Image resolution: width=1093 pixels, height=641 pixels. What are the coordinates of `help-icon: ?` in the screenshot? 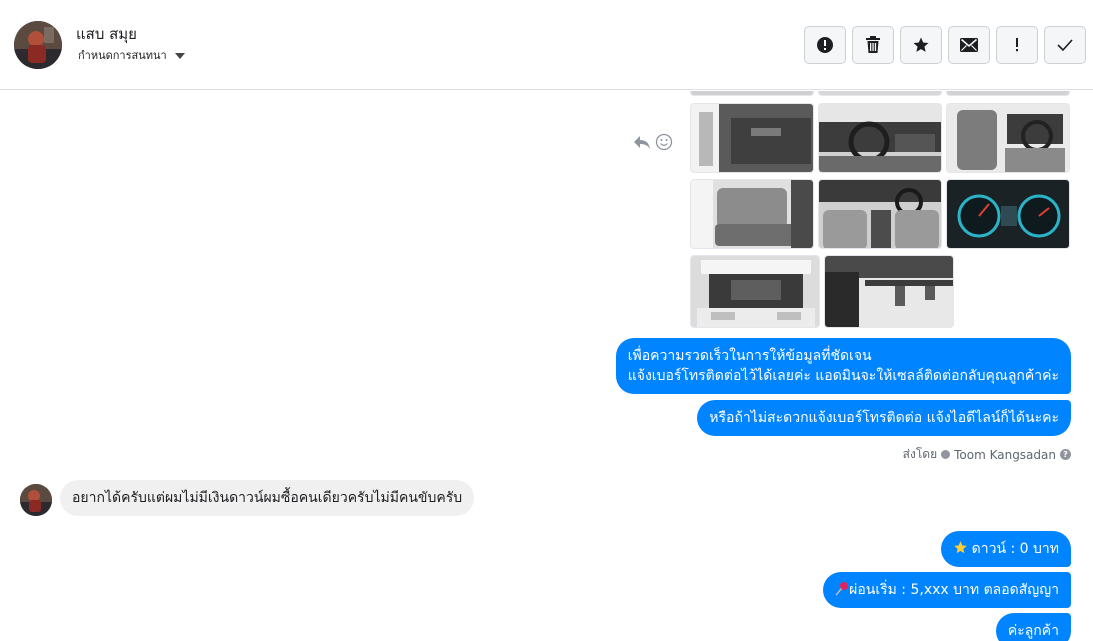 It's located at (1065, 454).